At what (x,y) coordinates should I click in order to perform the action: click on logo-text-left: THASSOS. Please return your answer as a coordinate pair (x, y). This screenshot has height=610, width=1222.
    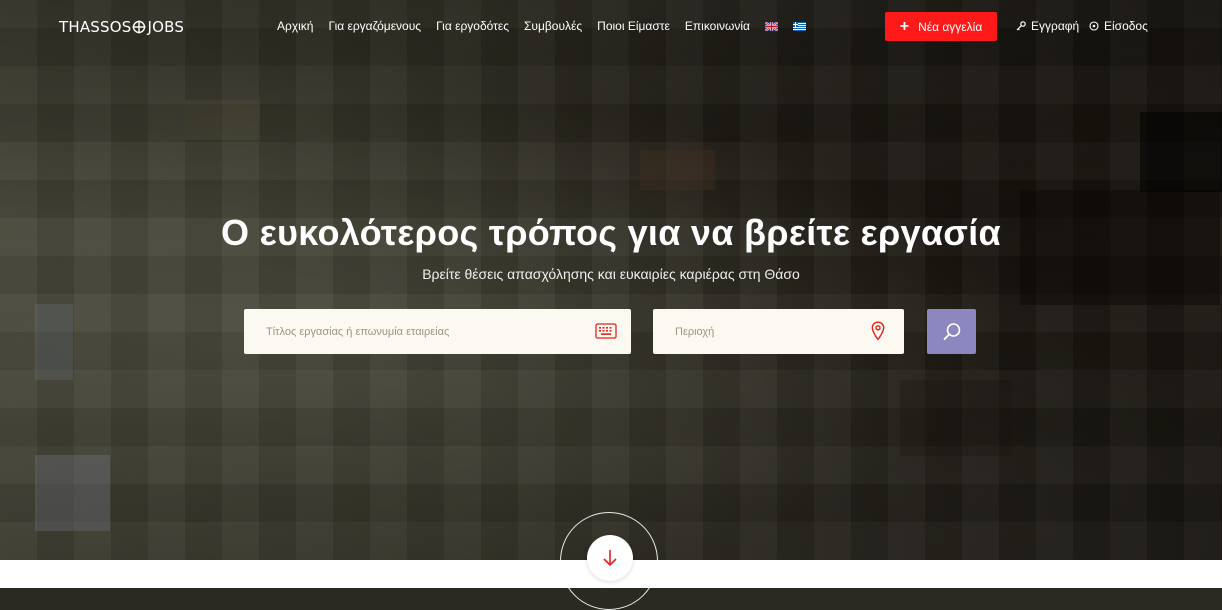
    Looking at the image, I should click on (95, 27).